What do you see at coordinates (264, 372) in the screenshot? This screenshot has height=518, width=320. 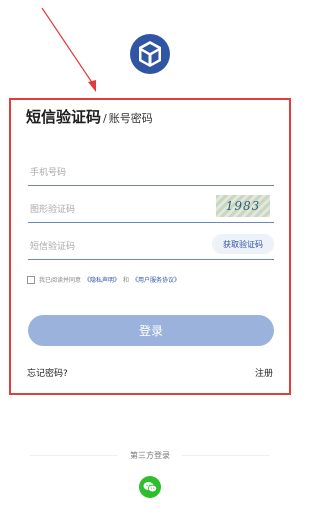 I see `register-link: 注册` at bounding box center [264, 372].